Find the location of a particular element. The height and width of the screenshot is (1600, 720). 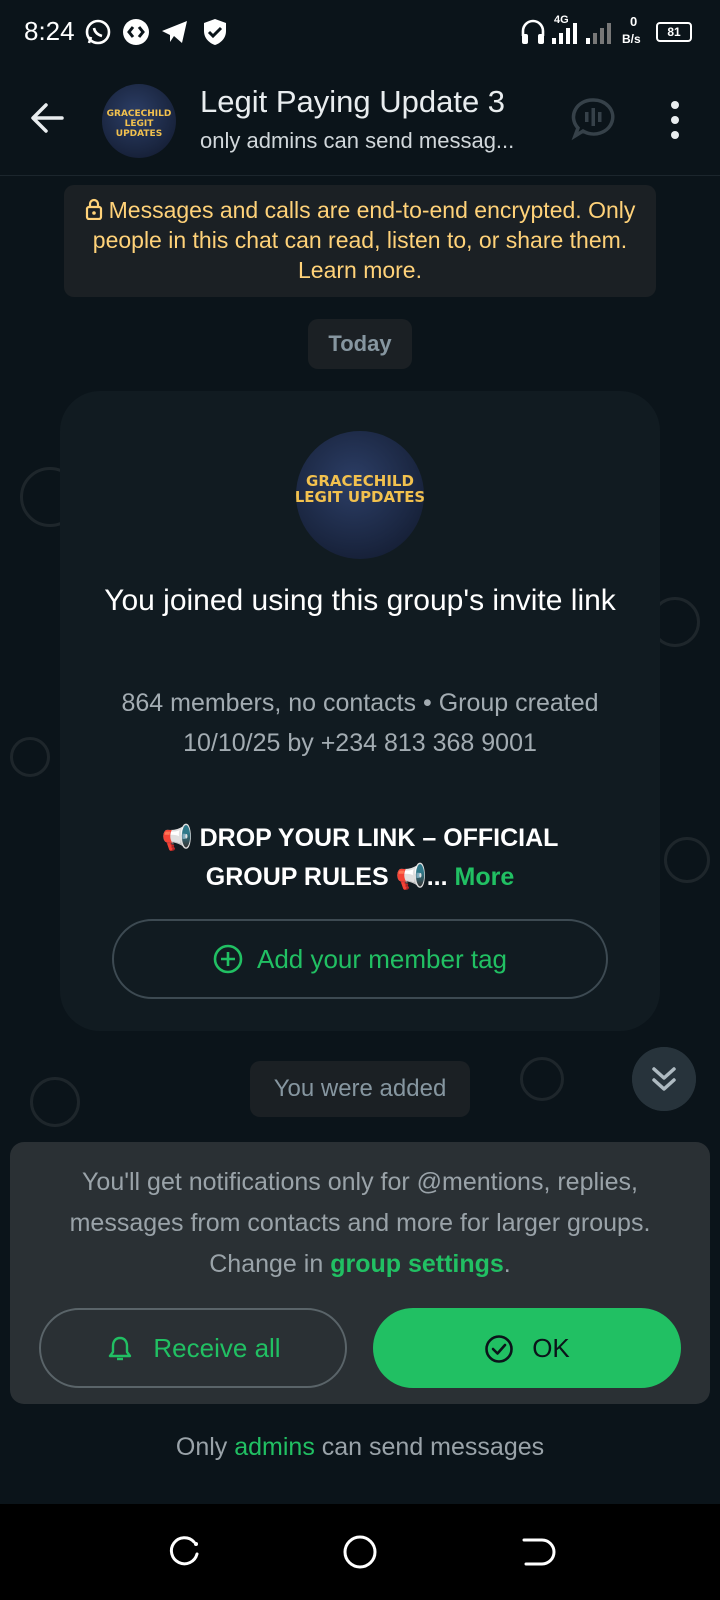

back-nav-icon is located at coordinates (536, 1552).